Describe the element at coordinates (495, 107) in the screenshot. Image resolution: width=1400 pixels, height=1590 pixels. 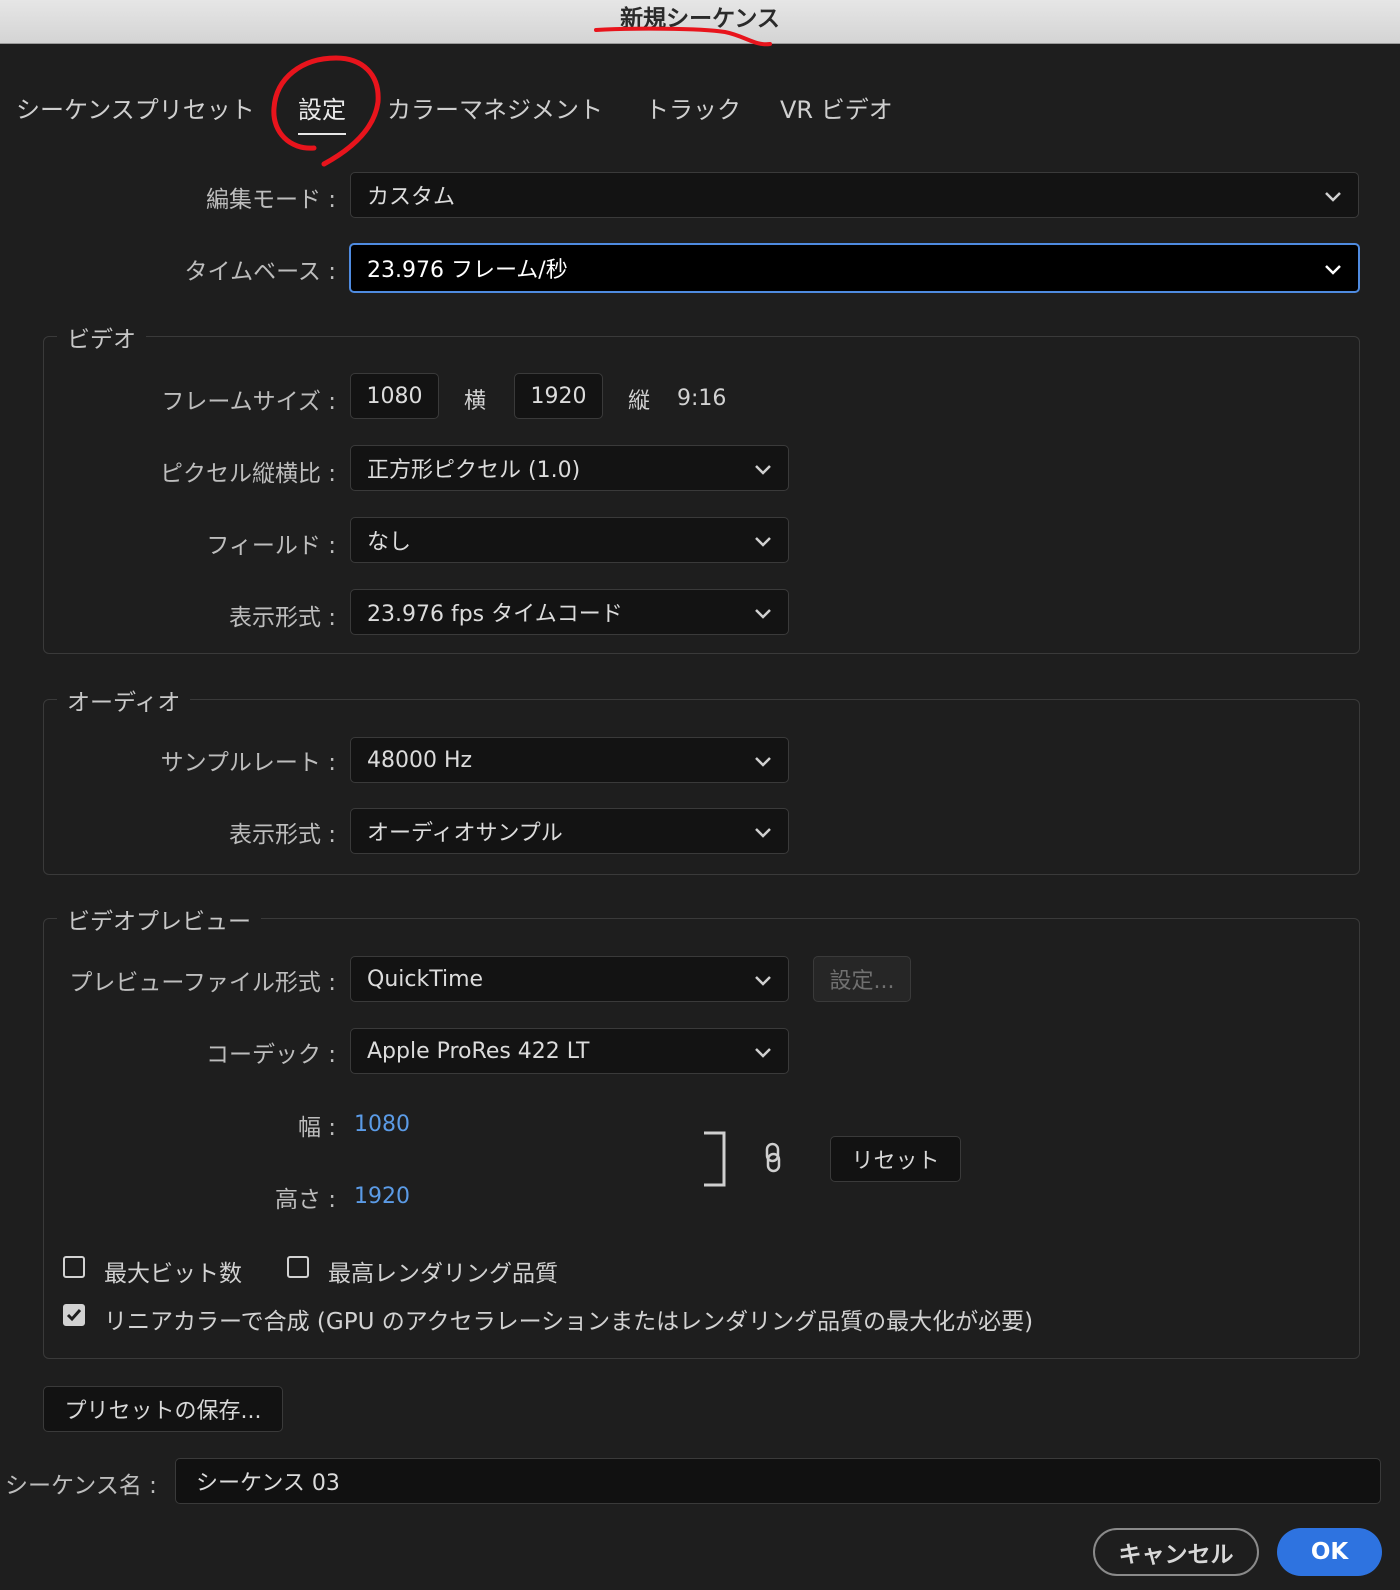
I see `tab-color-management: カラーマネジメント` at that location.